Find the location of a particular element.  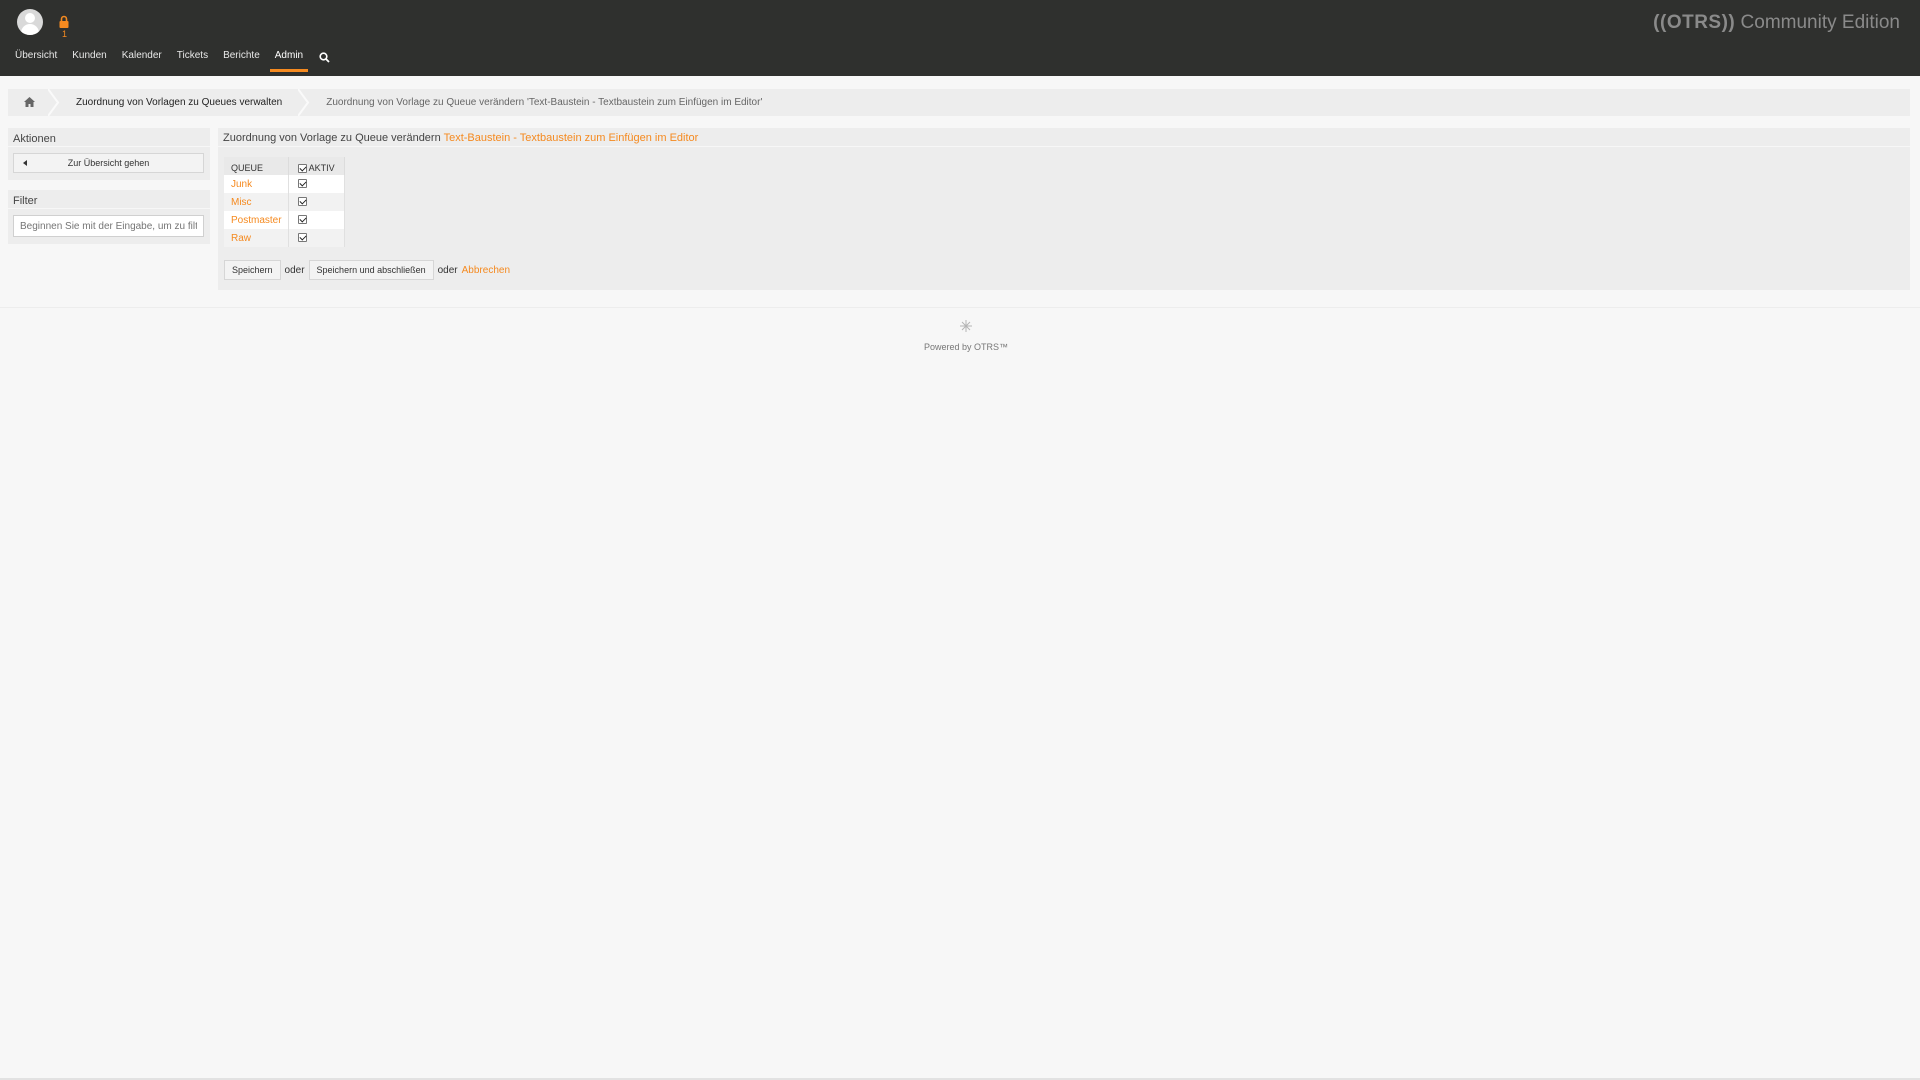

actions-title: Aktionen is located at coordinates (109, 137).